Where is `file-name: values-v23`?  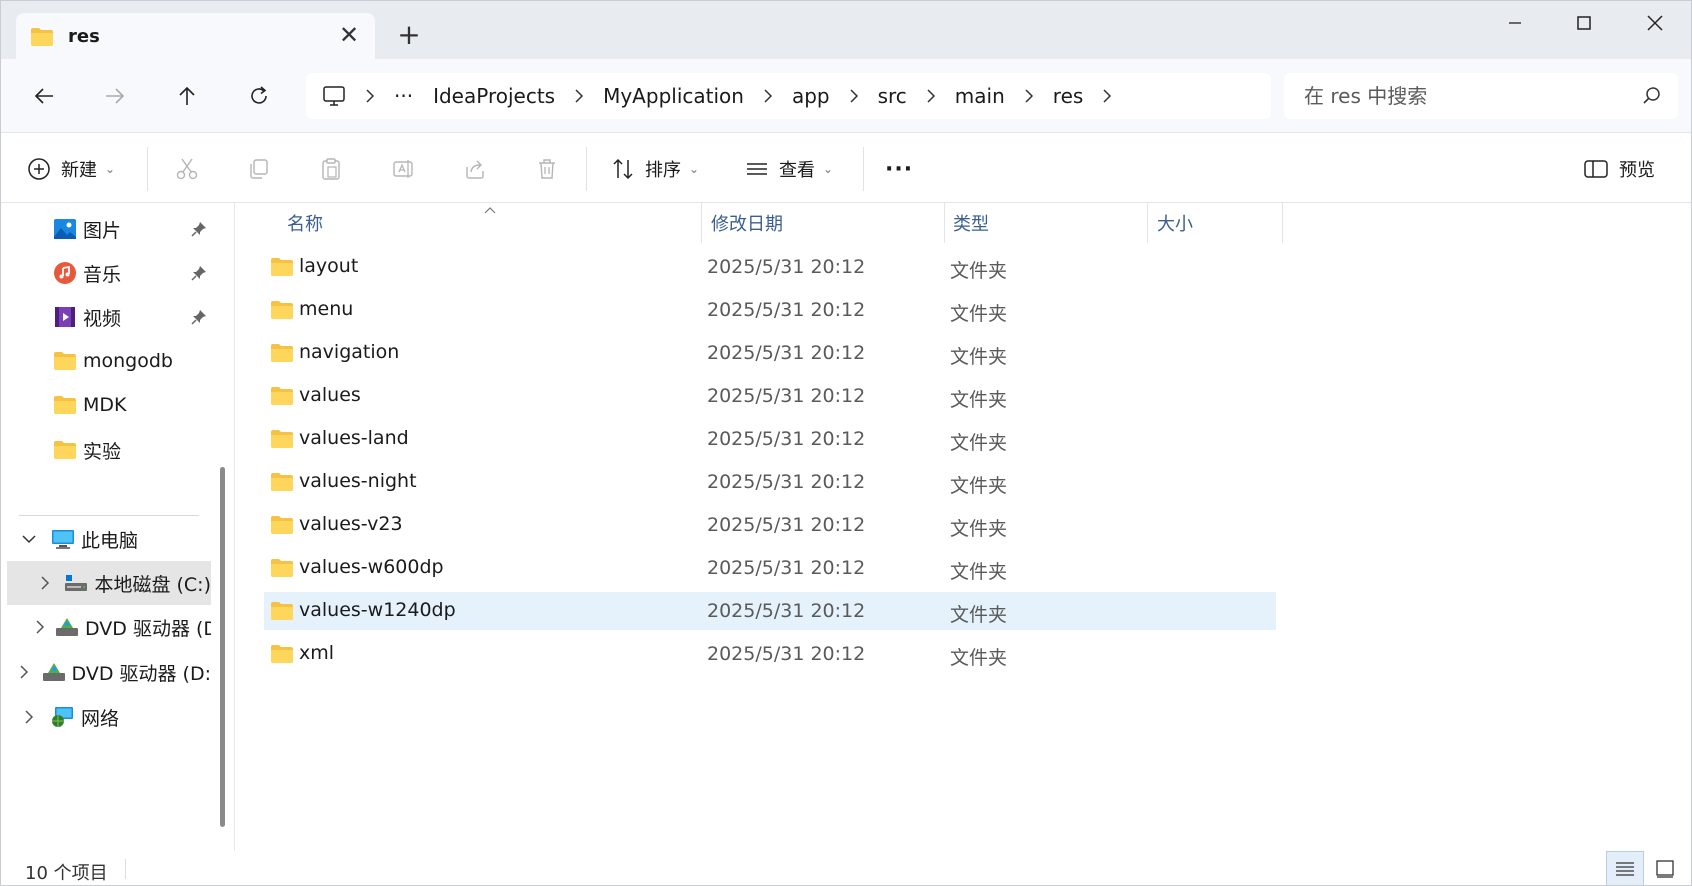 file-name: values-v23 is located at coordinates (351, 524).